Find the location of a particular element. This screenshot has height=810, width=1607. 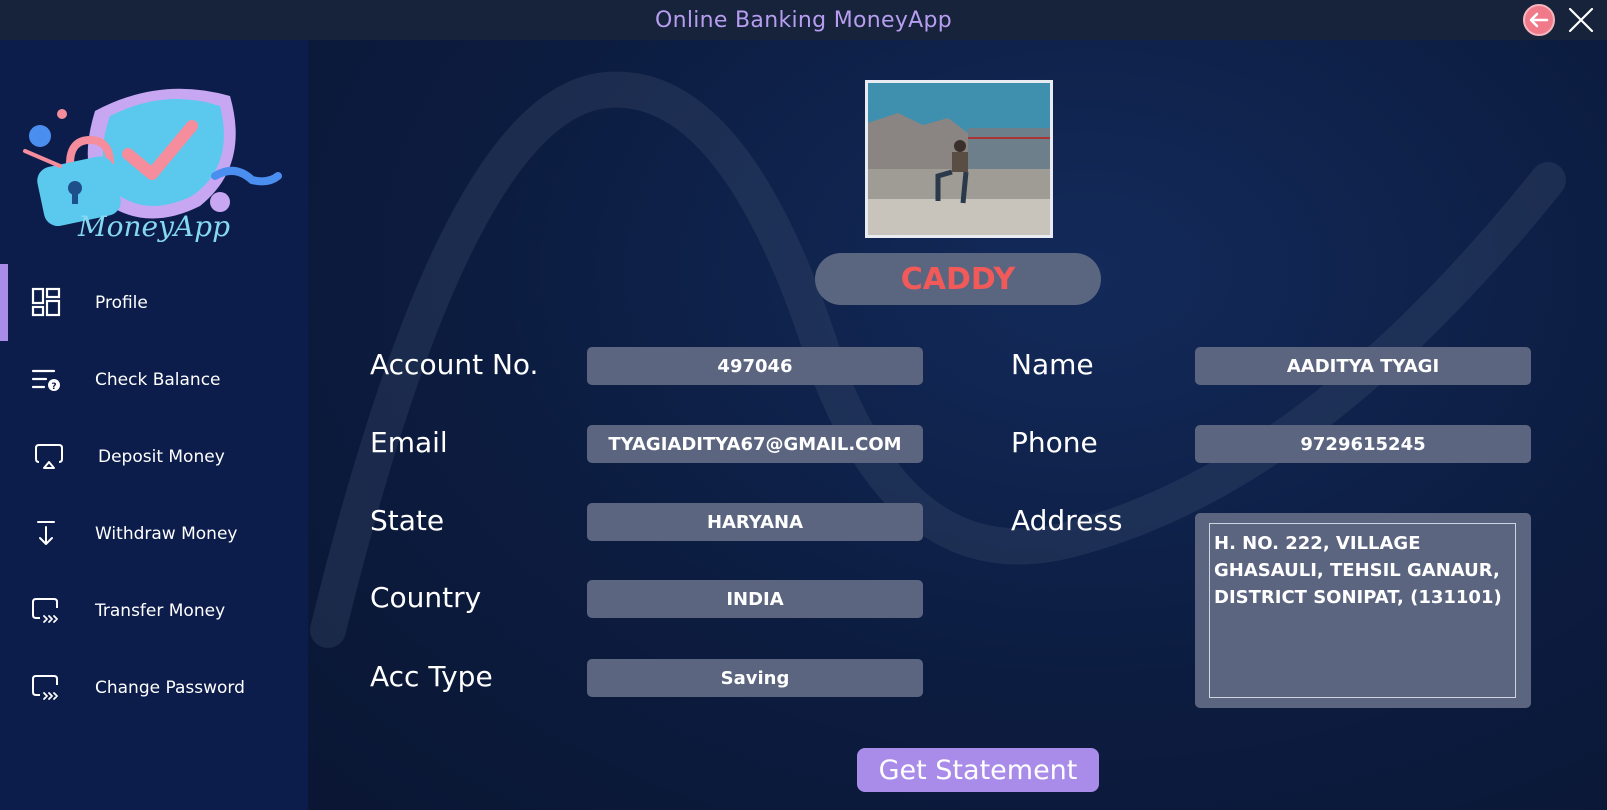

balance-check-icon: ? is located at coordinates (45, 380).